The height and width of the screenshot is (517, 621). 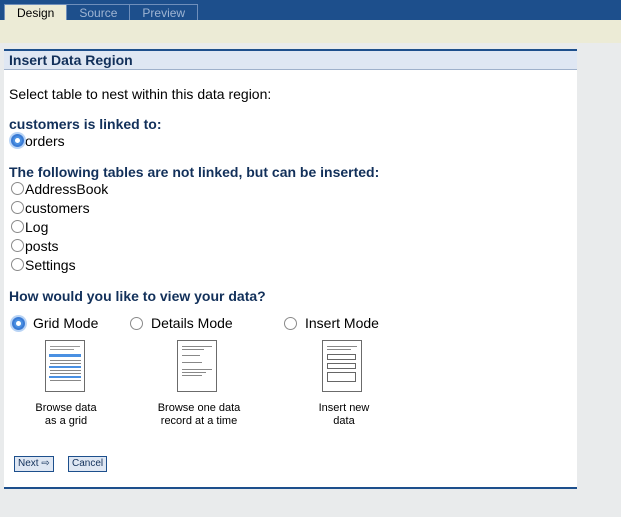 What do you see at coordinates (164, 12) in the screenshot?
I see `tab-preview: Preview` at bounding box center [164, 12].